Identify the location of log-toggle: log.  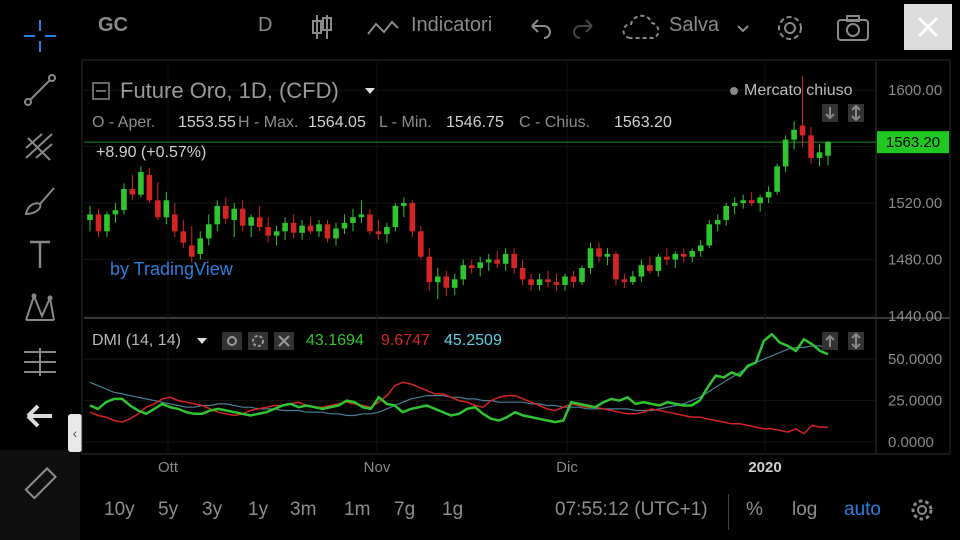
(804, 510).